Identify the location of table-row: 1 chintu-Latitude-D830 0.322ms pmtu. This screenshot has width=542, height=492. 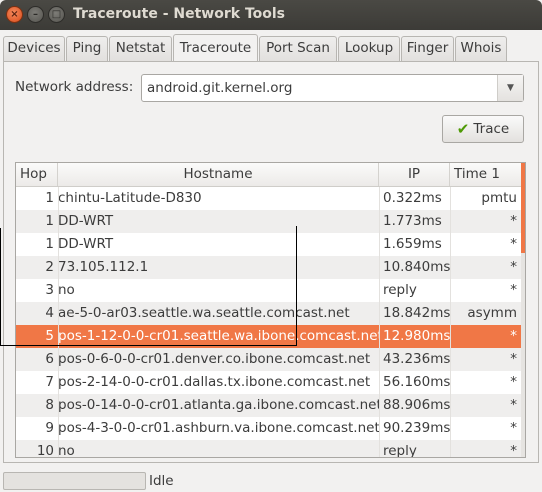
(268, 198).